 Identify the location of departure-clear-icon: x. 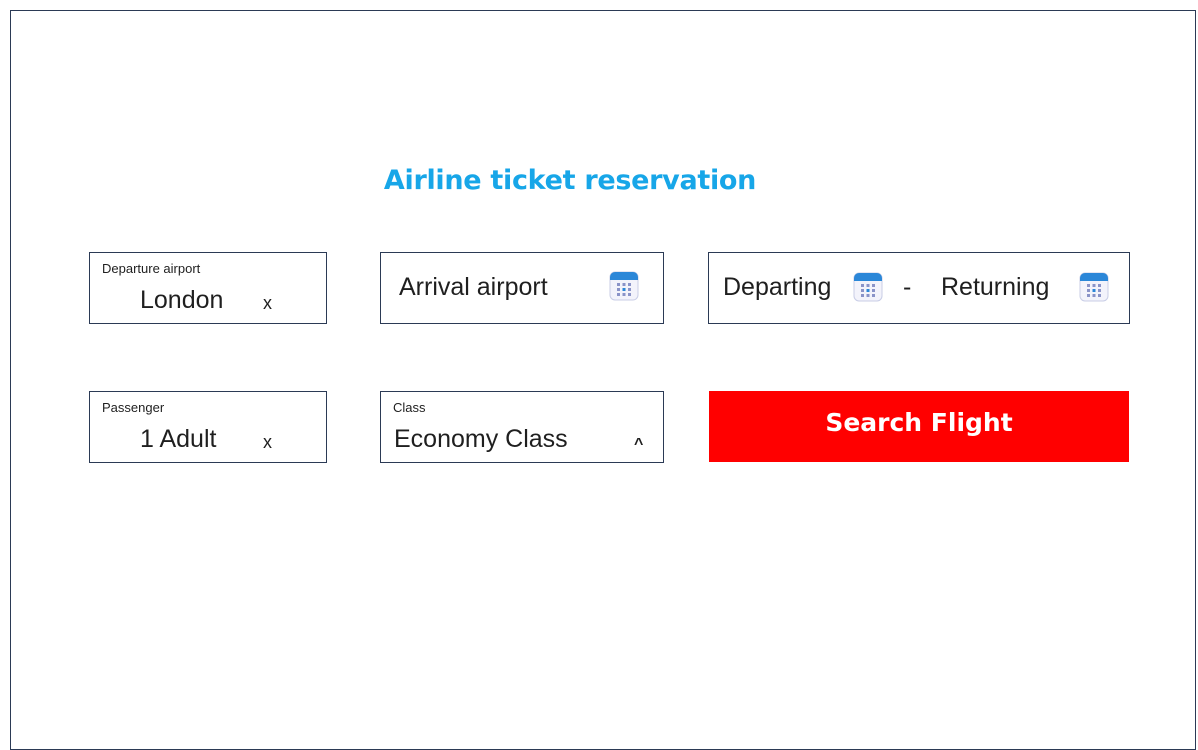
(267, 303).